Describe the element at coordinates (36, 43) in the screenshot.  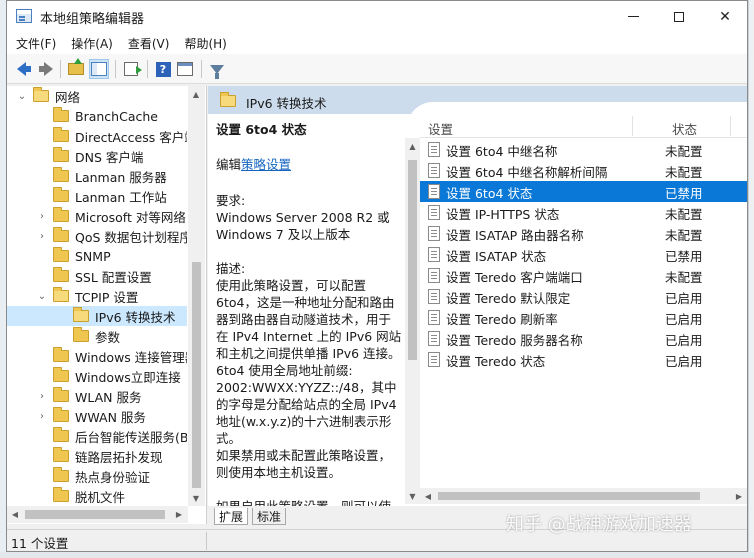
I see `menu-file: 文件(F)` at that location.